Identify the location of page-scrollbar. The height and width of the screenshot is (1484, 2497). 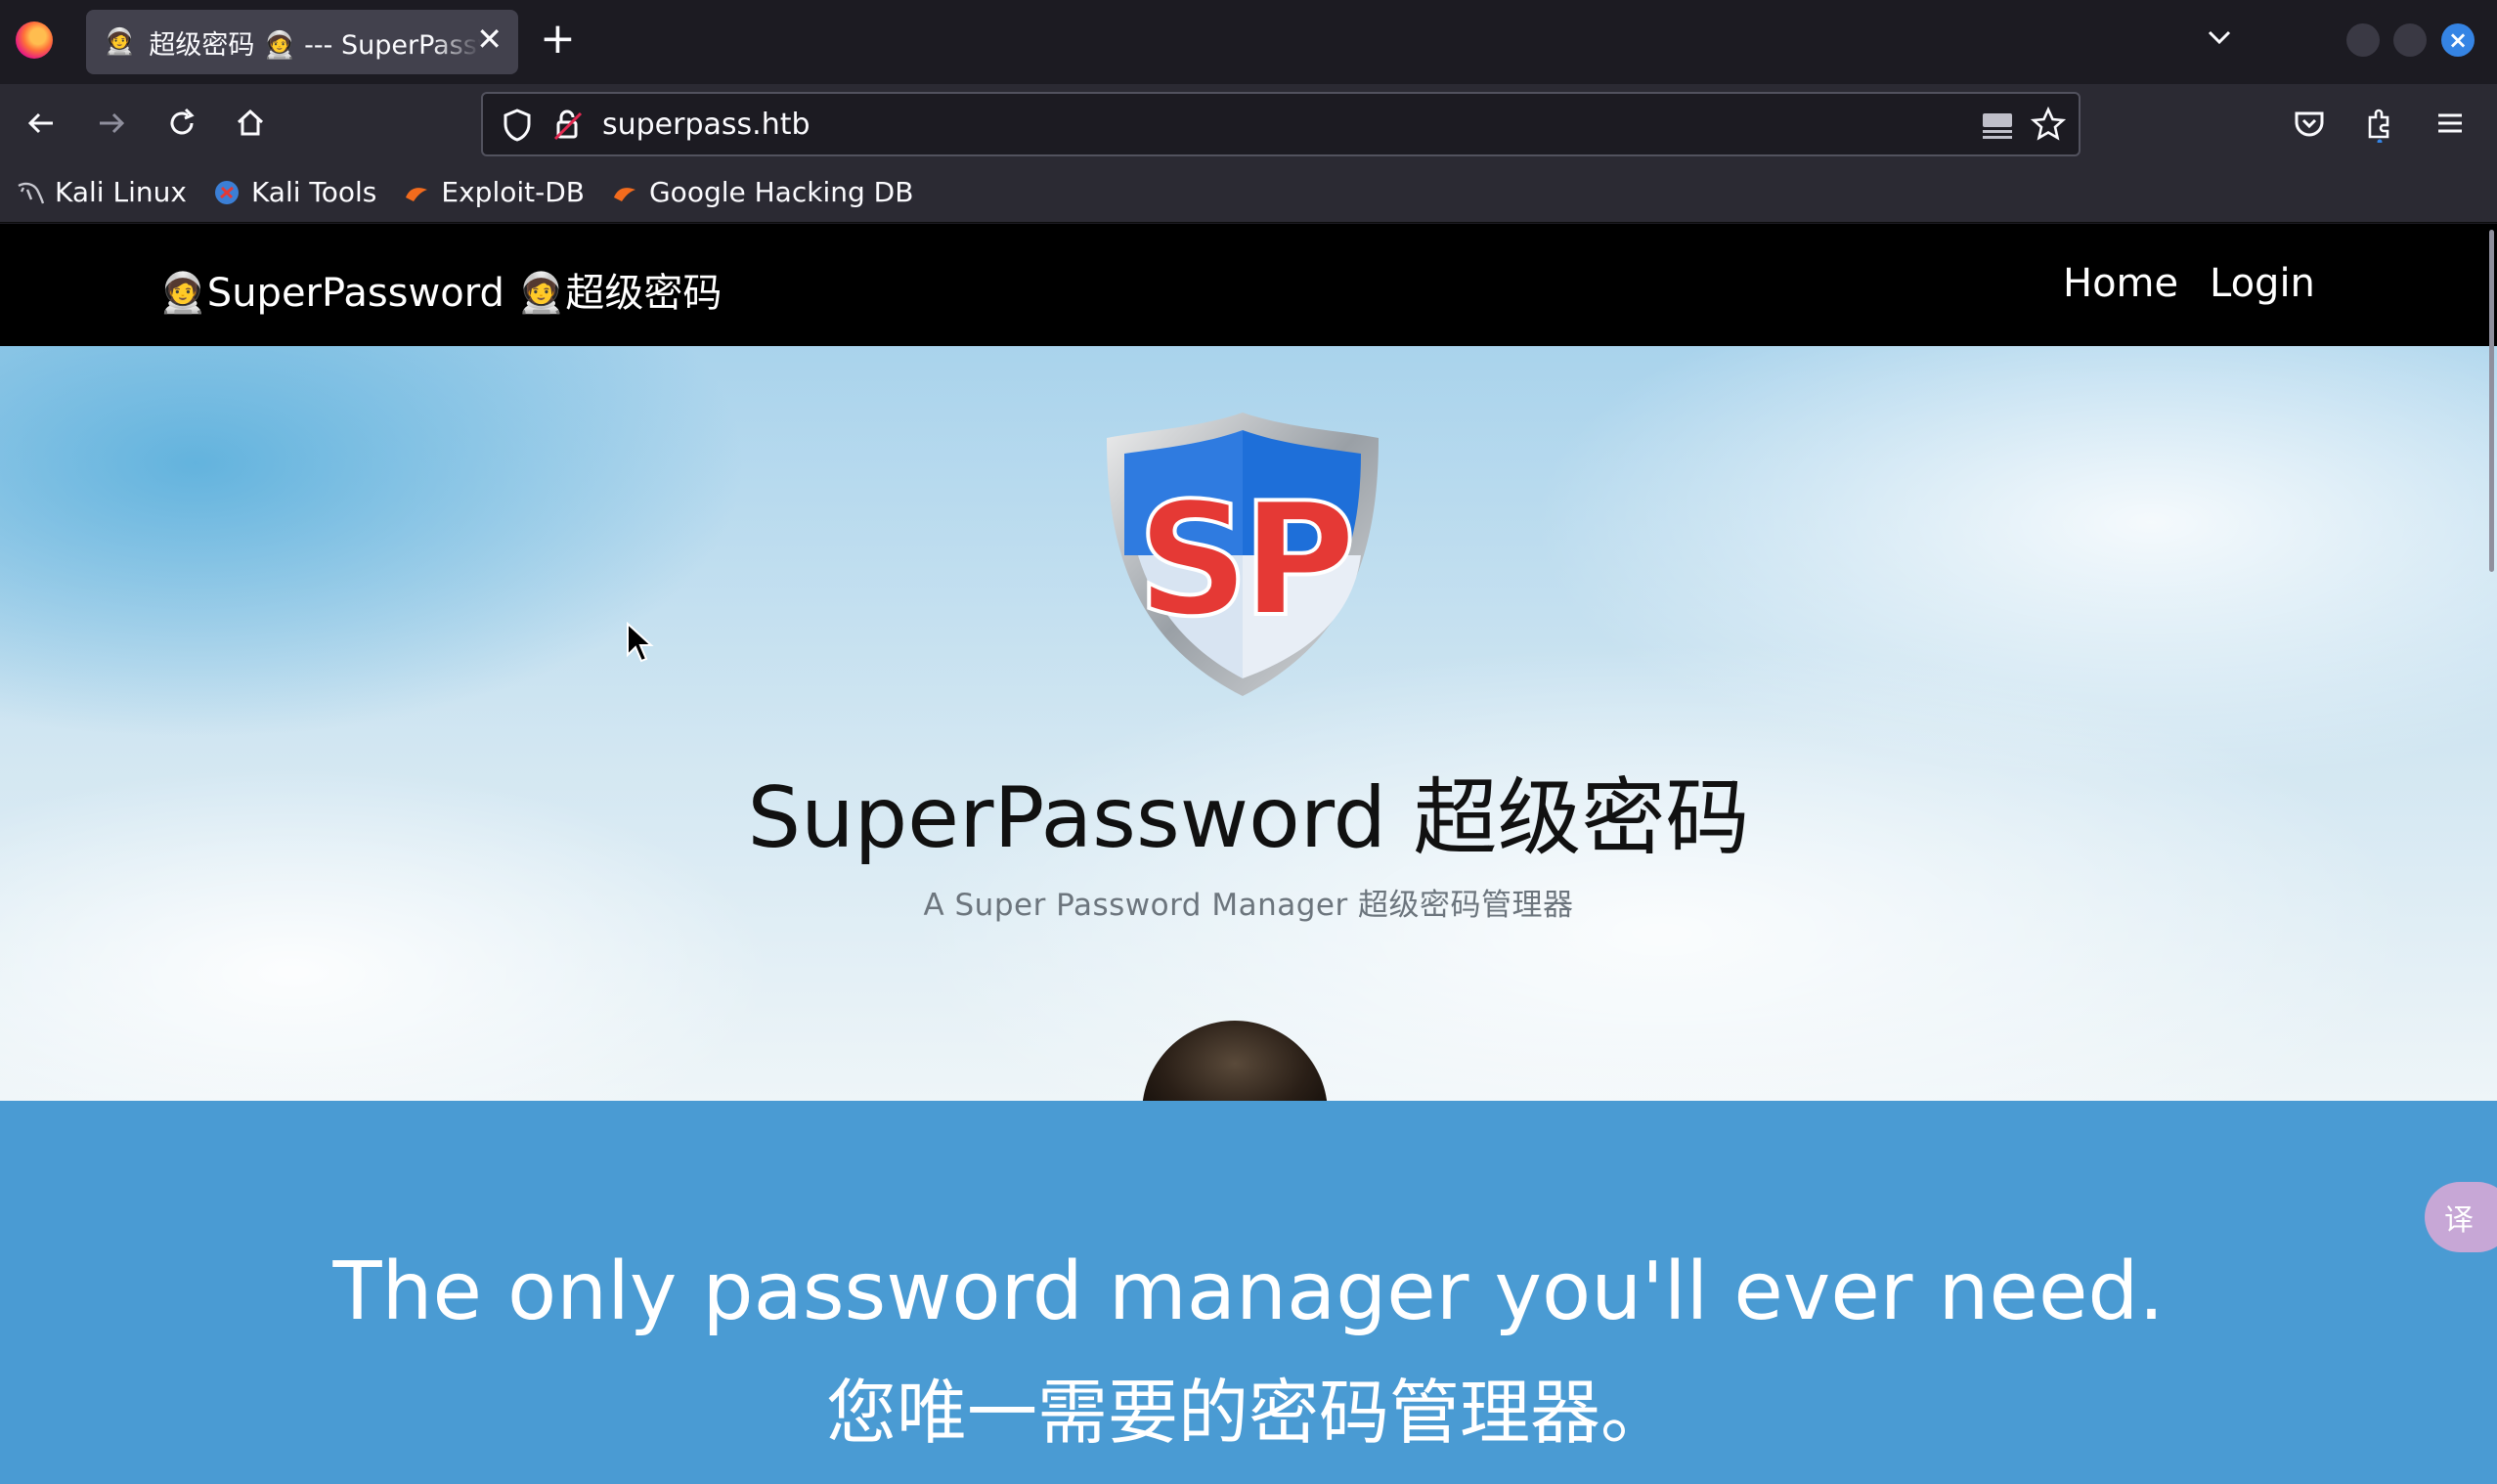
(2491, 854).